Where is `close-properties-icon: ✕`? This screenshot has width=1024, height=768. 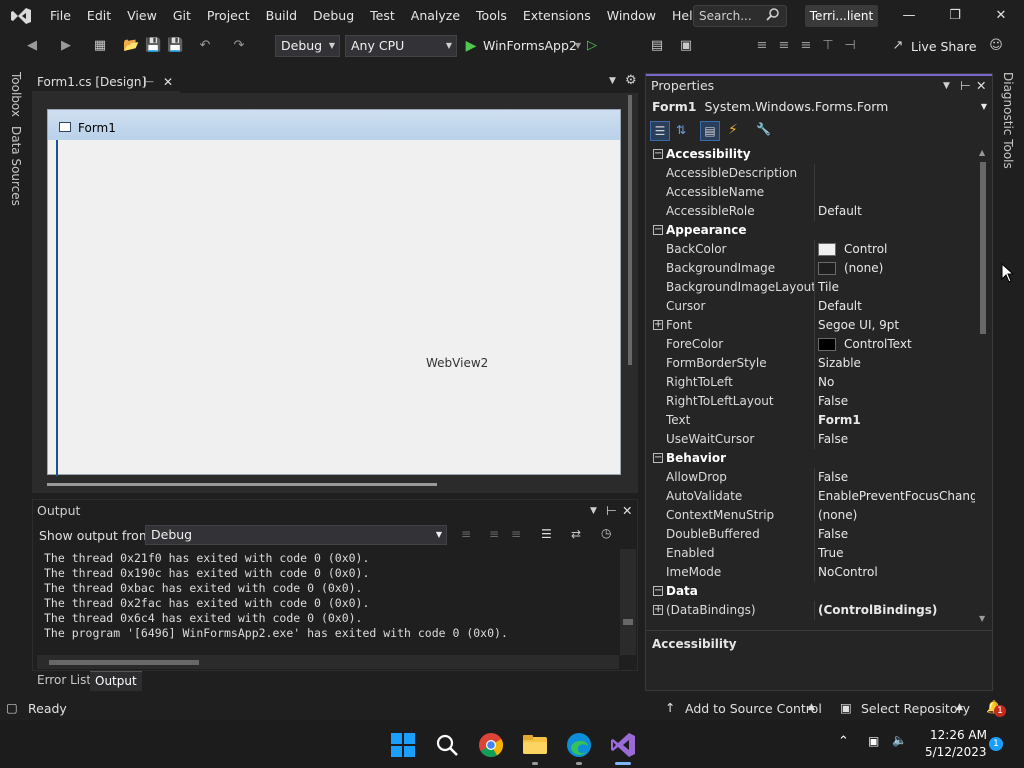 close-properties-icon: ✕ is located at coordinates (981, 86).